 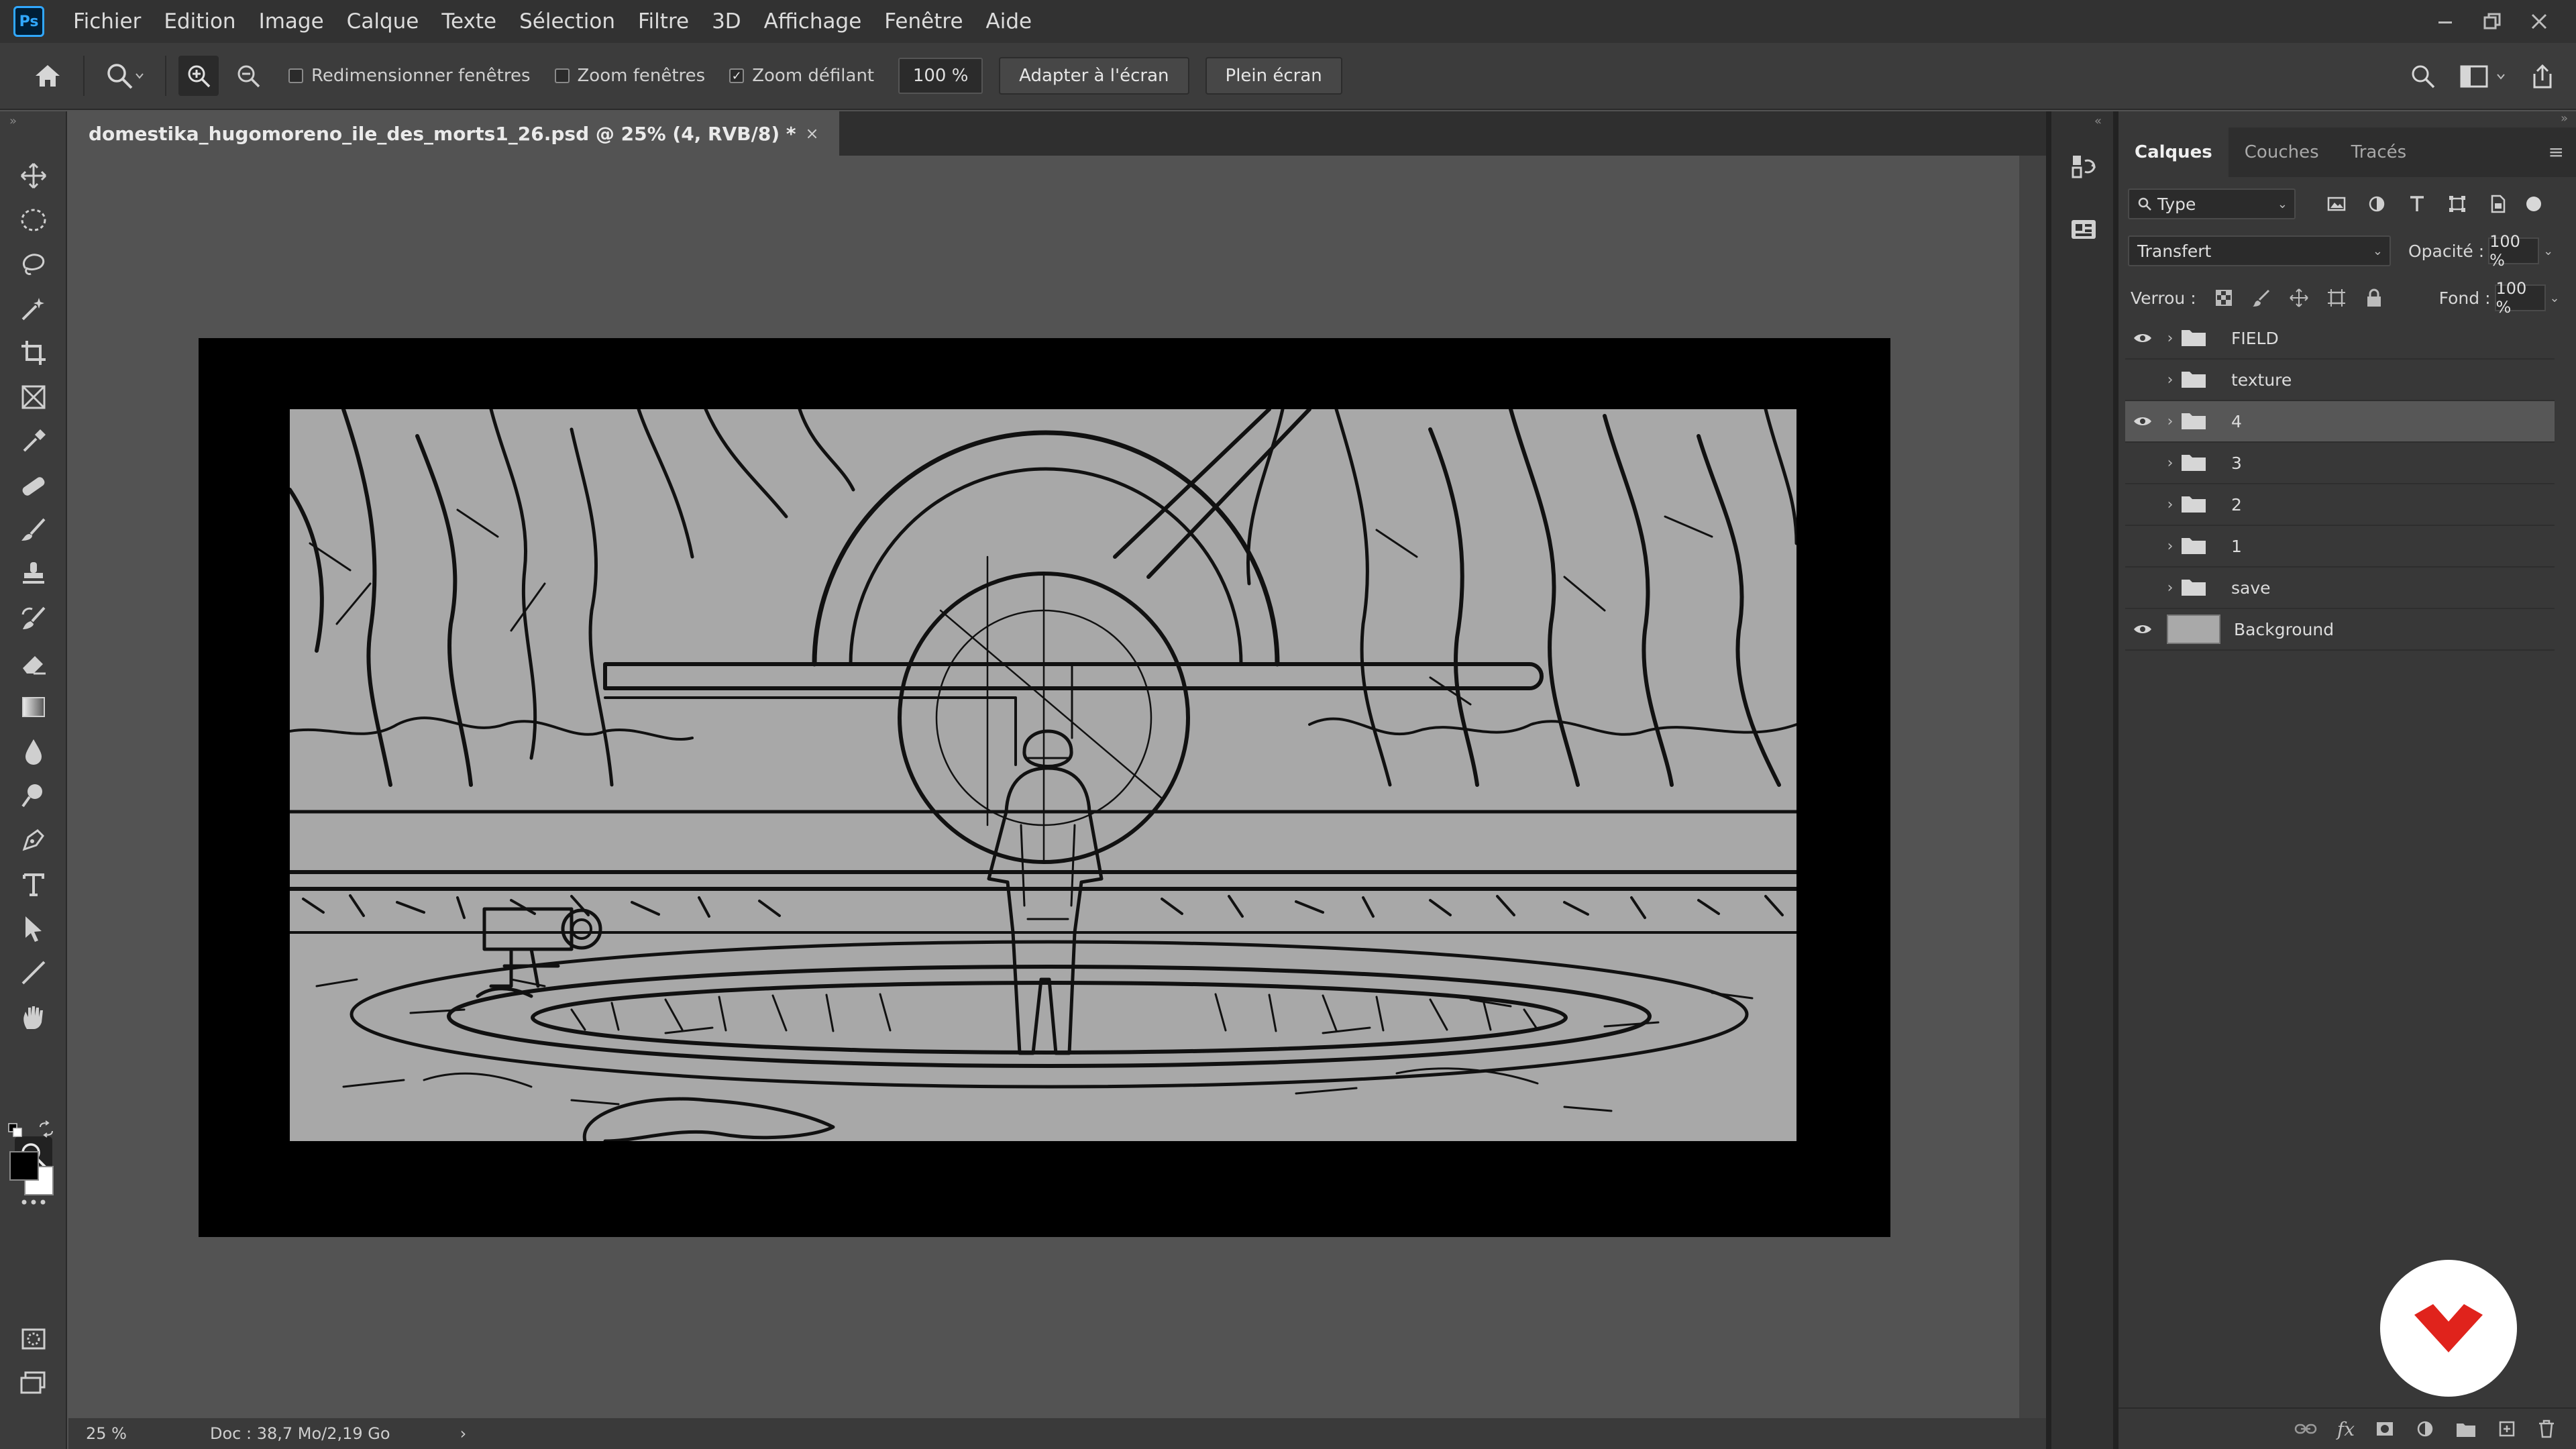 I want to click on default-colors-icon, so click(x=15, y=1130).